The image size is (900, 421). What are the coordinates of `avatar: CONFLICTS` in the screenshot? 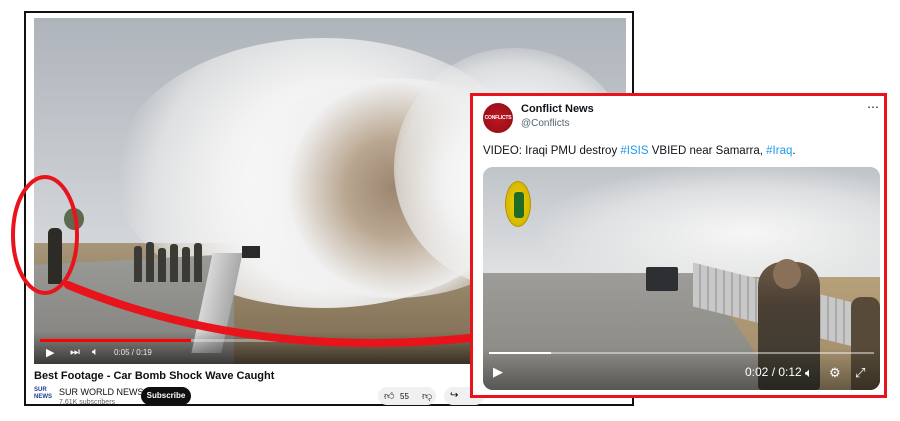 It's located at (498, 118).